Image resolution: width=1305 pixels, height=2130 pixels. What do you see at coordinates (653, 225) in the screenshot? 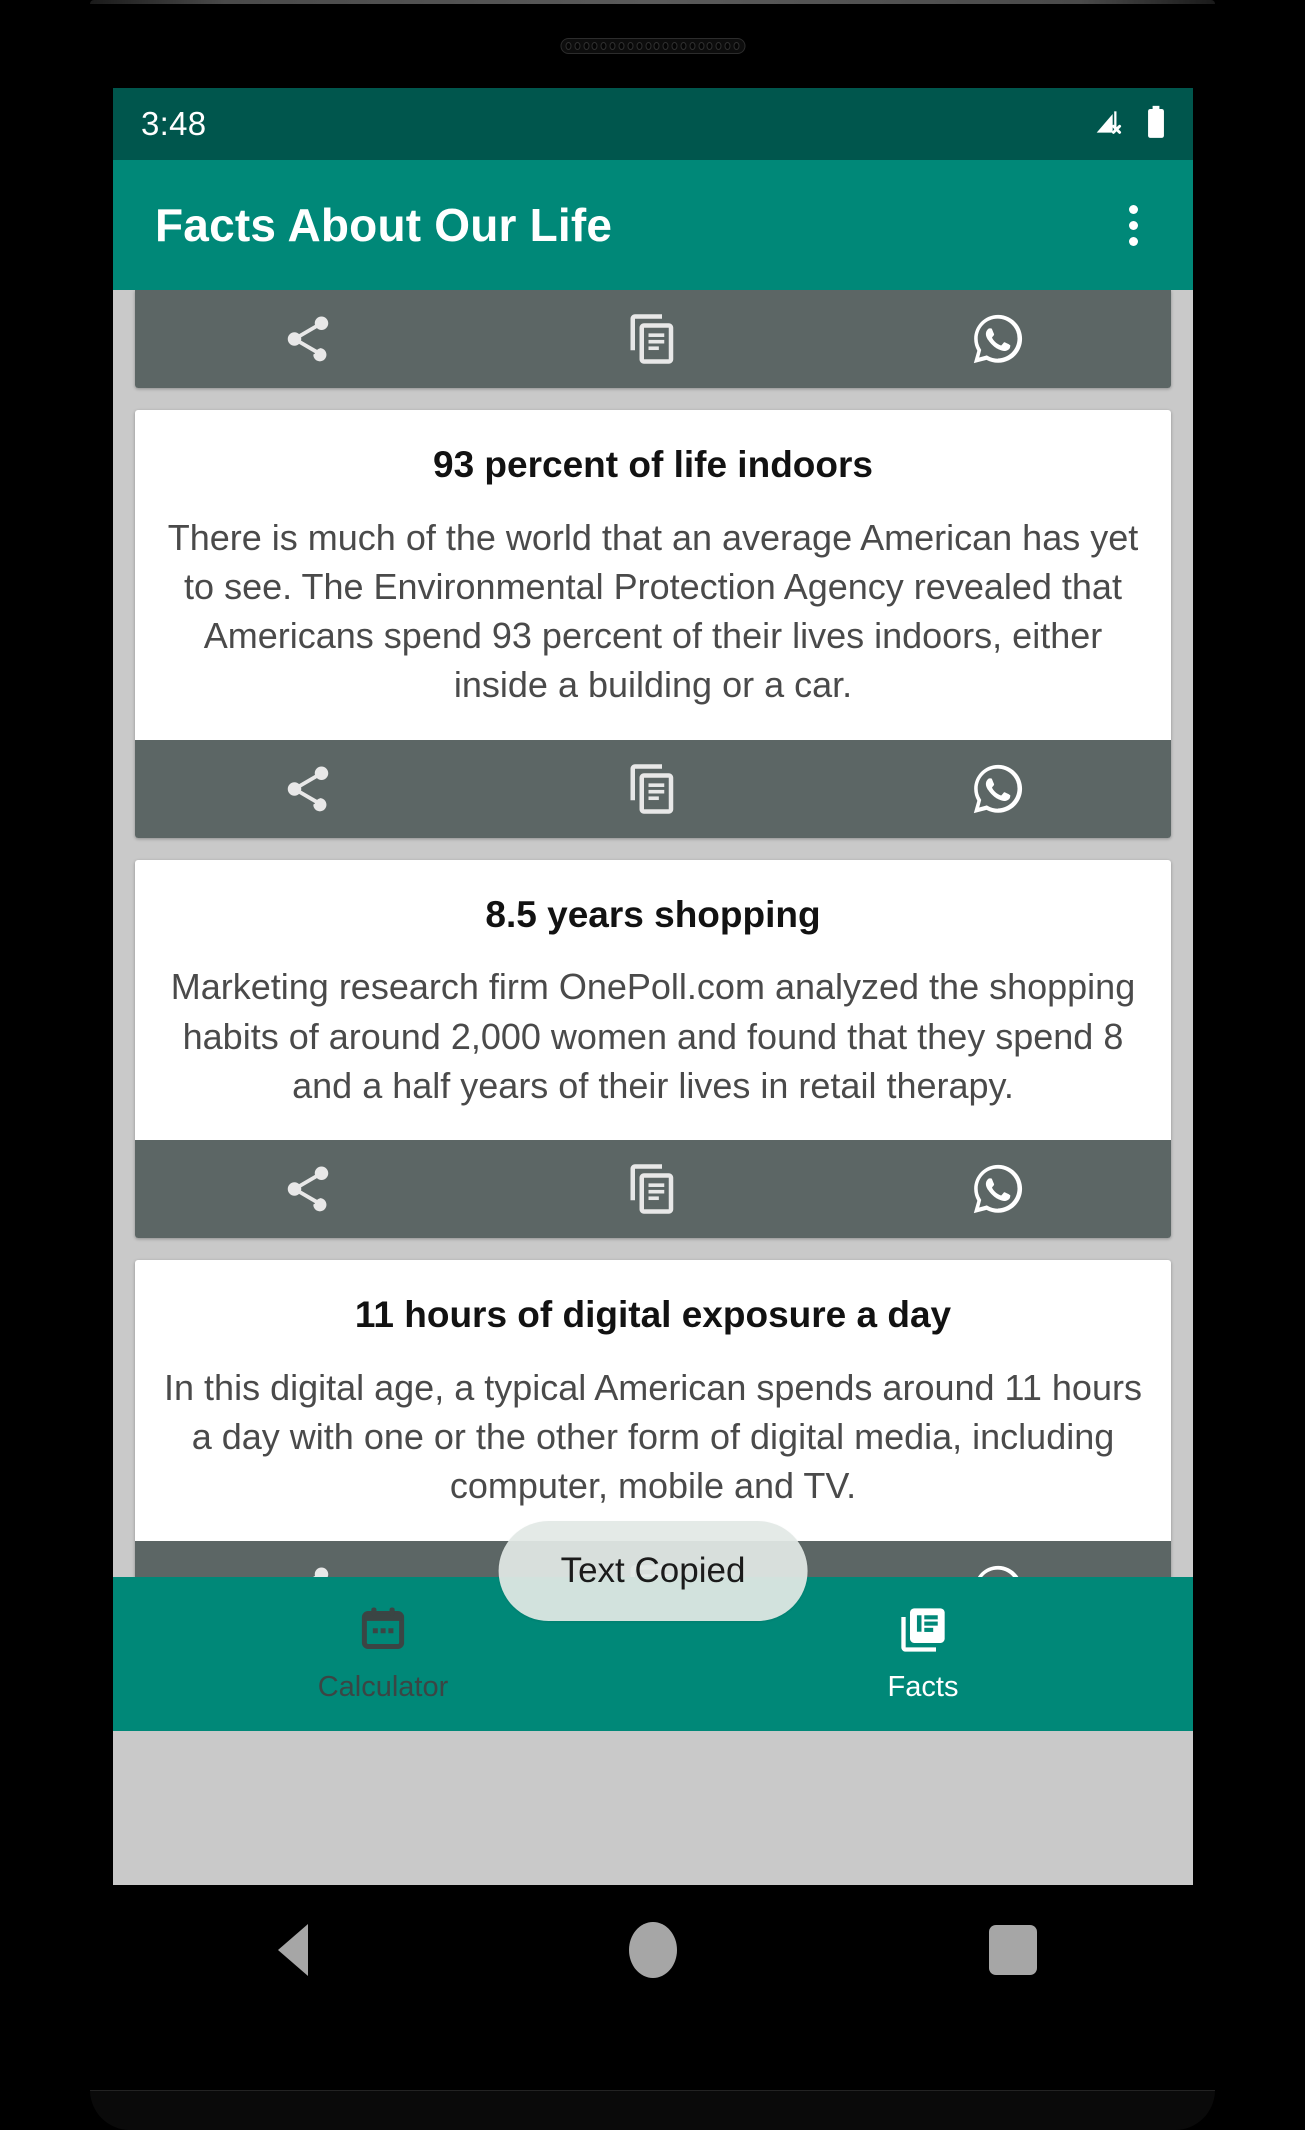
I see `app-bar: Facts About Our Life` at bounding box center [653, 225].